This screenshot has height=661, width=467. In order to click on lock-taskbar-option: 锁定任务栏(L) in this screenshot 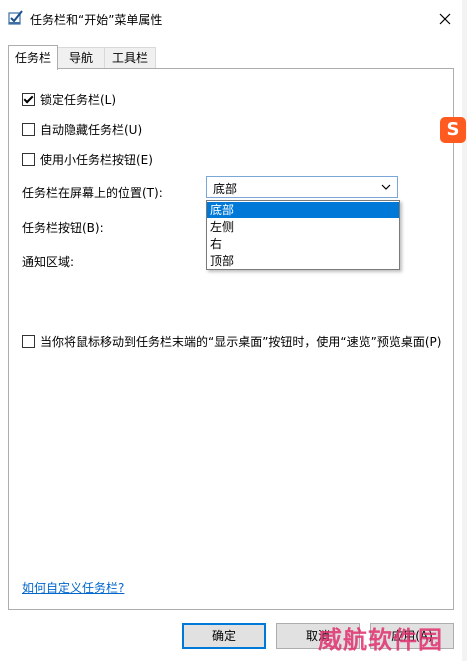, I will do `click(69, 99)`.